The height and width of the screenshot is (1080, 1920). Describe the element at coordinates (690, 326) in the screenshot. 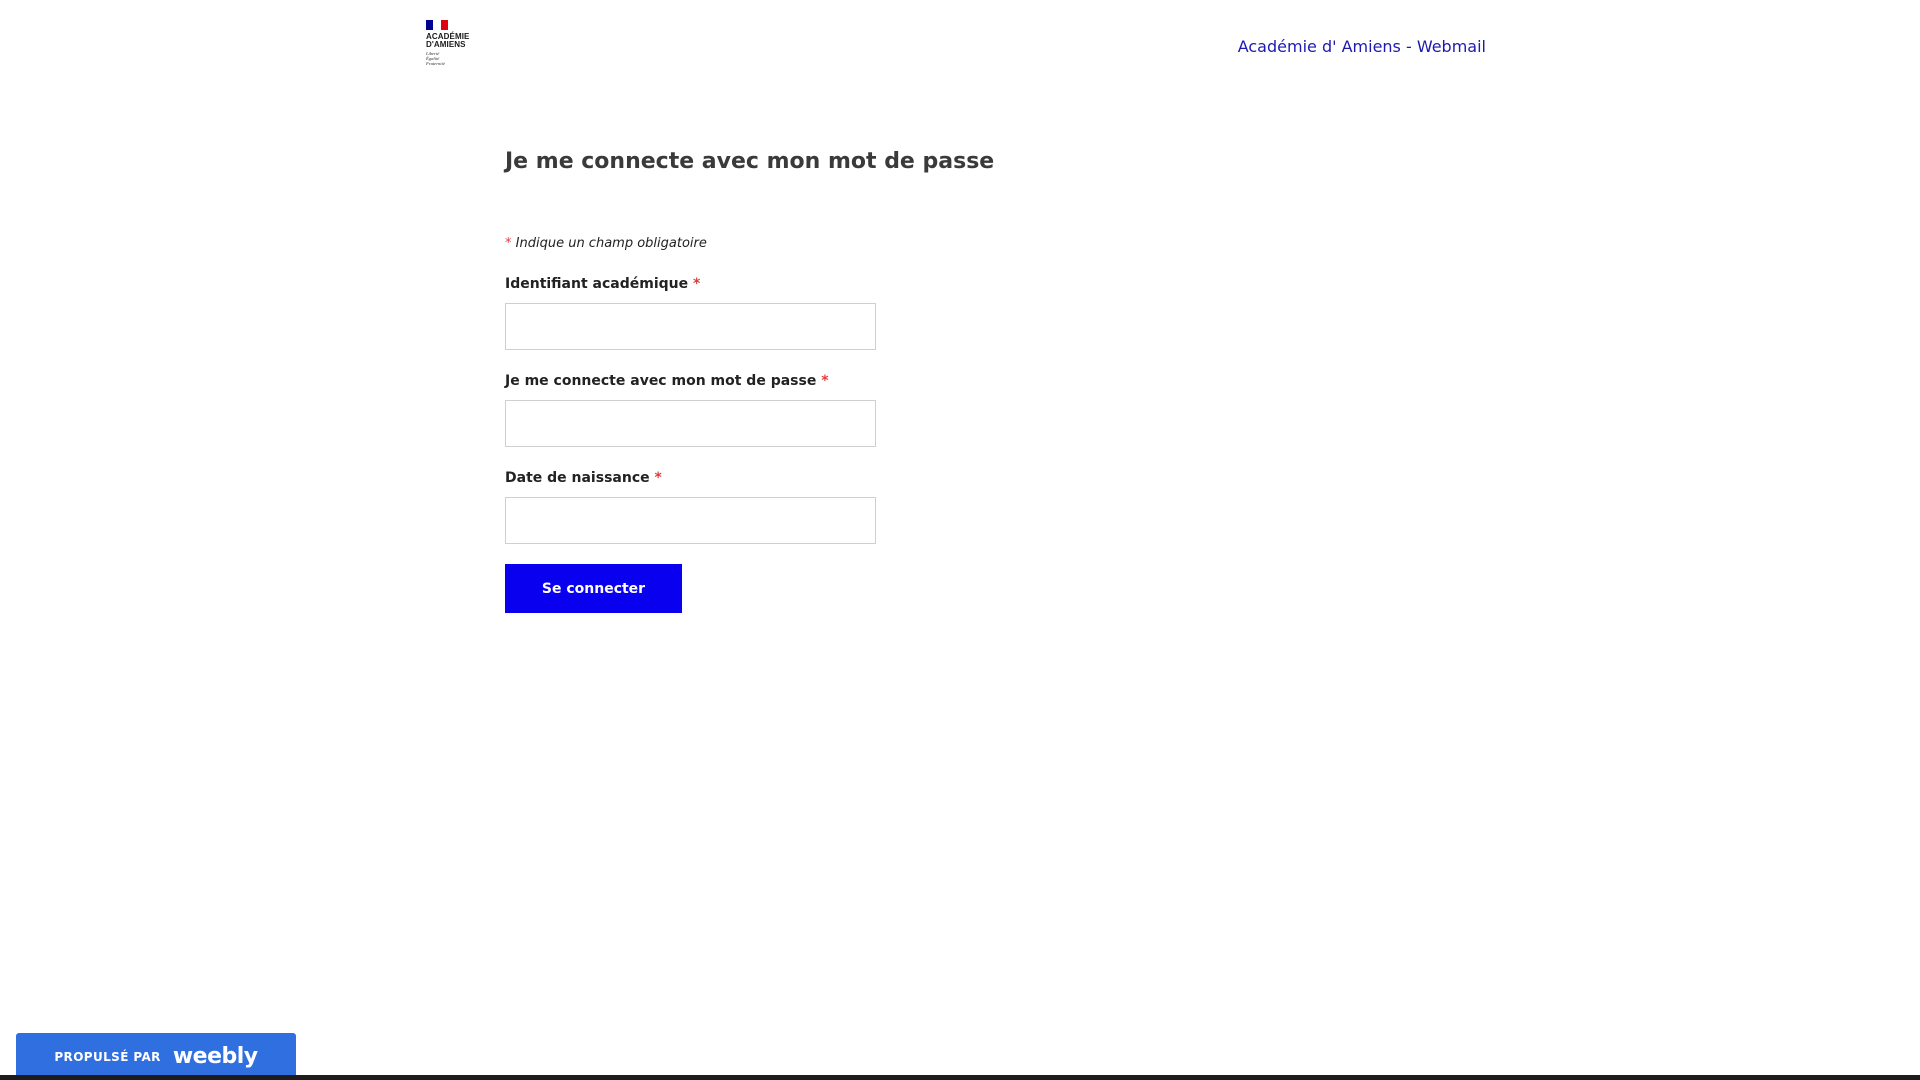

I see `identifiant-input` at that location.